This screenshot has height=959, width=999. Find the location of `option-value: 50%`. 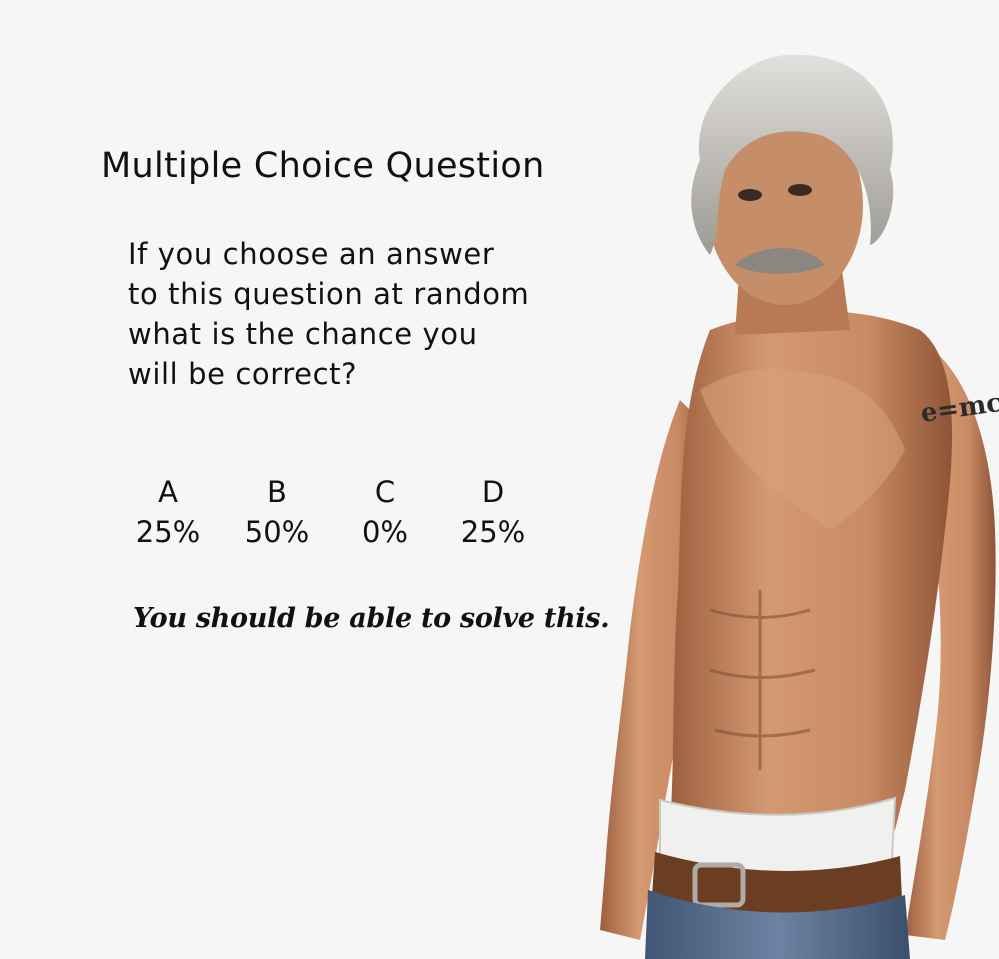

option-value: 50% is located at coordinates (277, 532).